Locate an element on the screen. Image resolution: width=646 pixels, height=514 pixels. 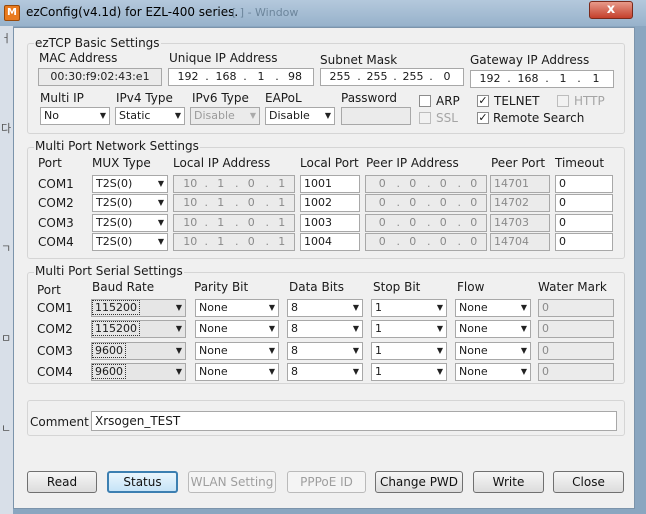
remote-search-checkbox: ✓ is located at coordinates (483, 118).